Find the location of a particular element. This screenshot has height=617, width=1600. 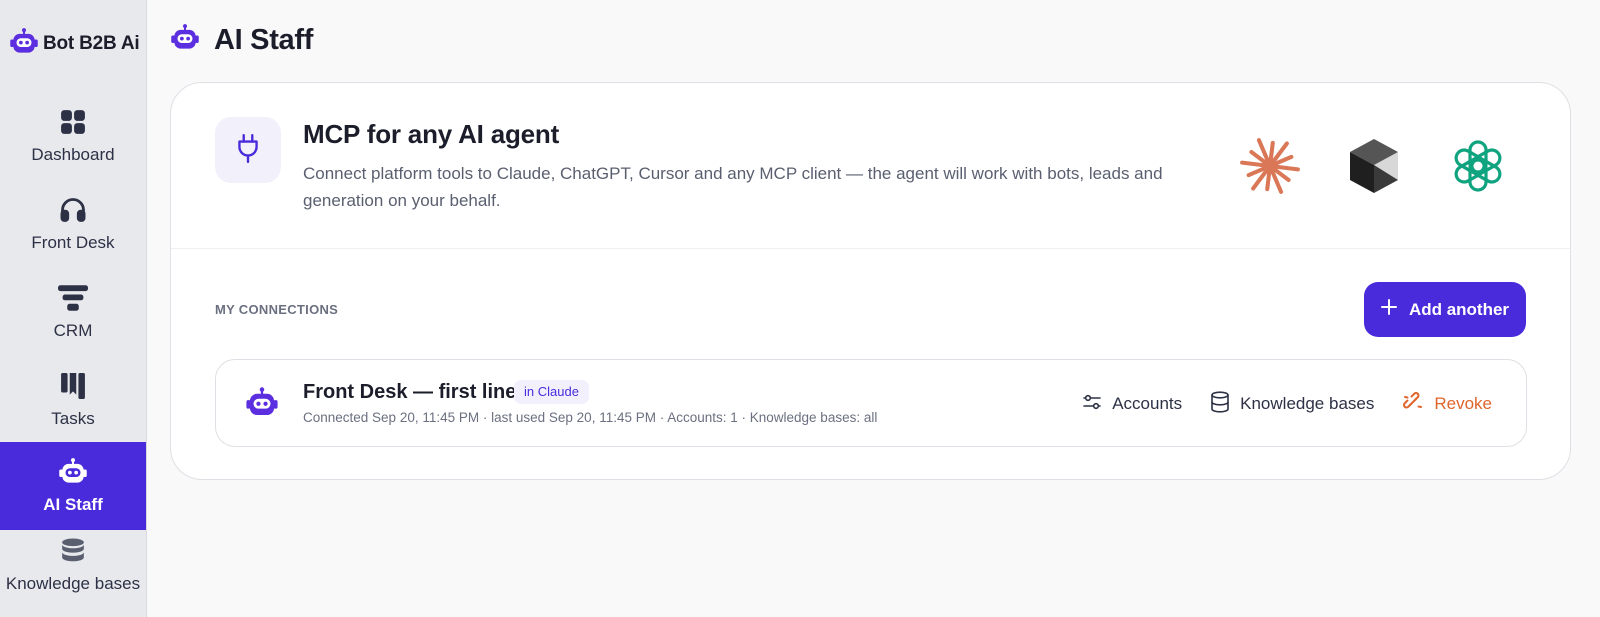

sliders-icon is located at coordinates (1092, 404).